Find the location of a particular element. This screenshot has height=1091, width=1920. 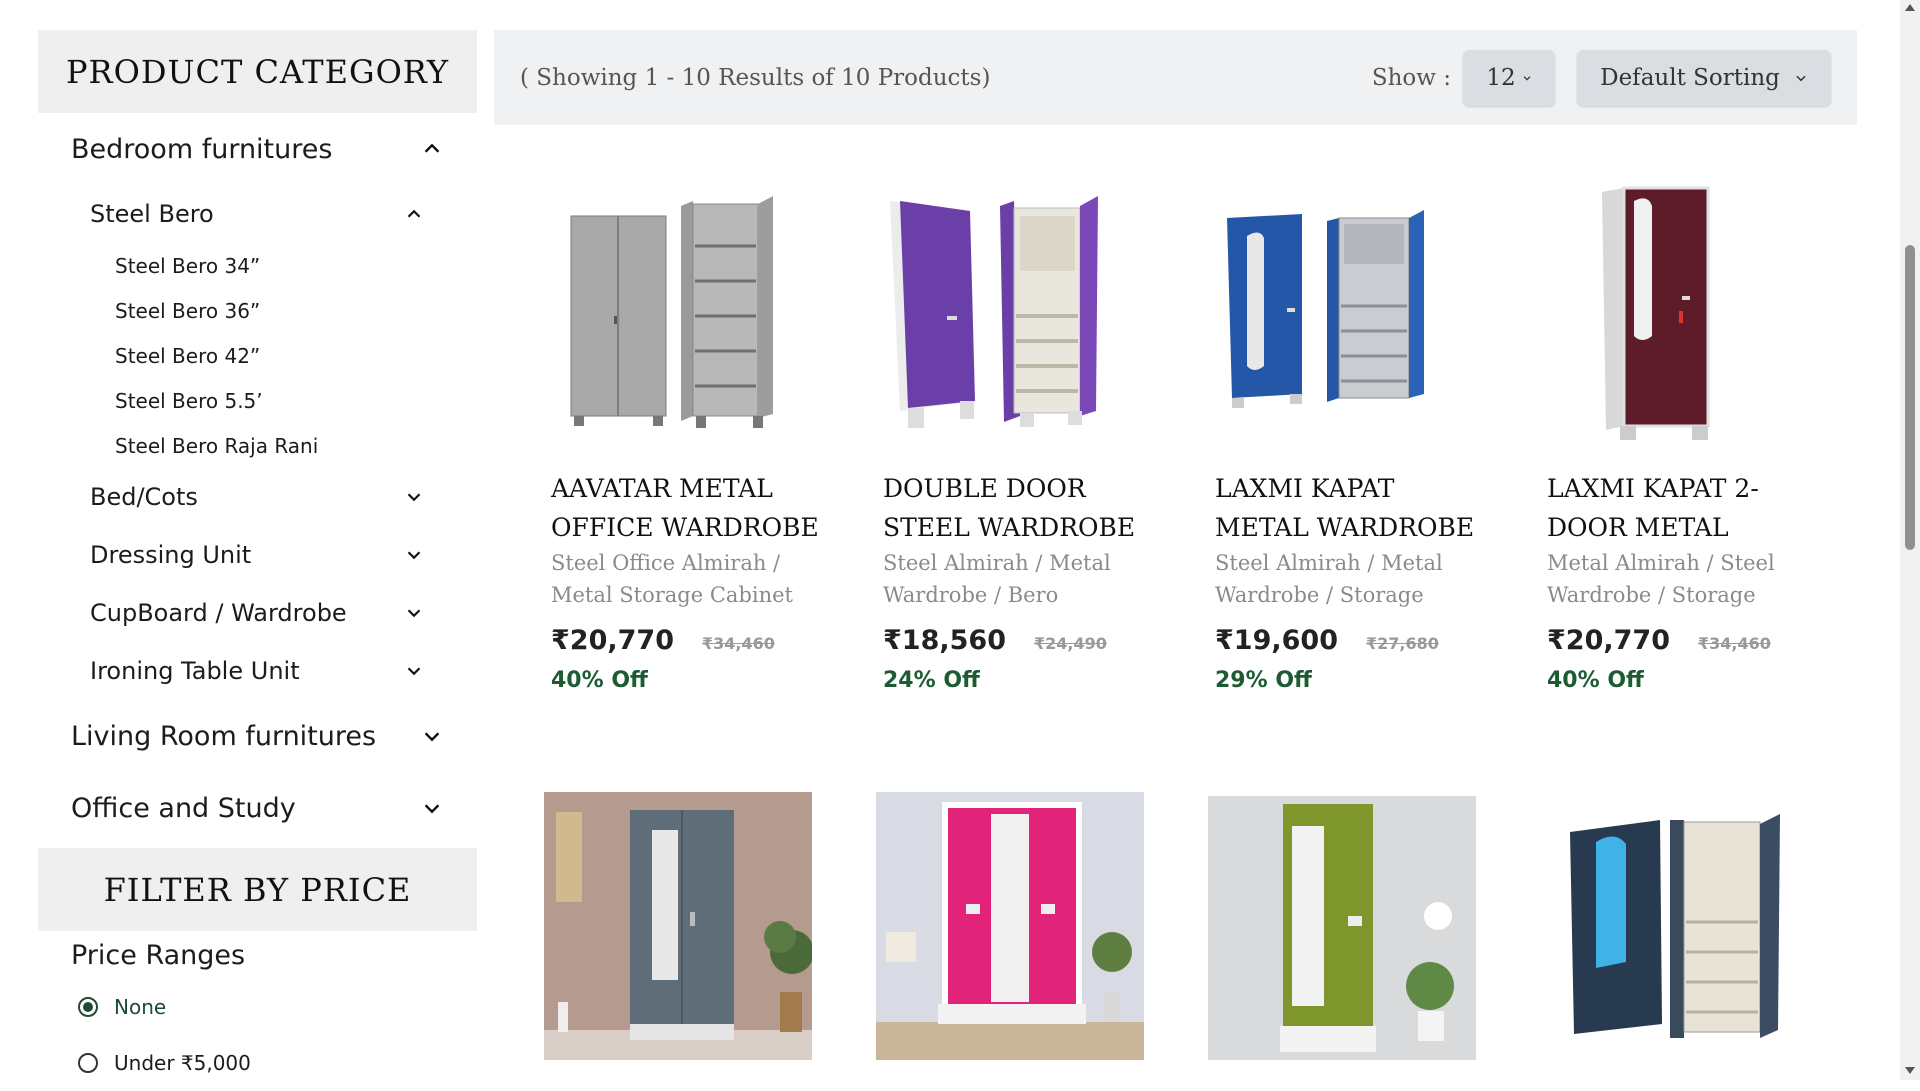

category-dressing-unit: Dressing Unit is located at coordinates (257, 555).